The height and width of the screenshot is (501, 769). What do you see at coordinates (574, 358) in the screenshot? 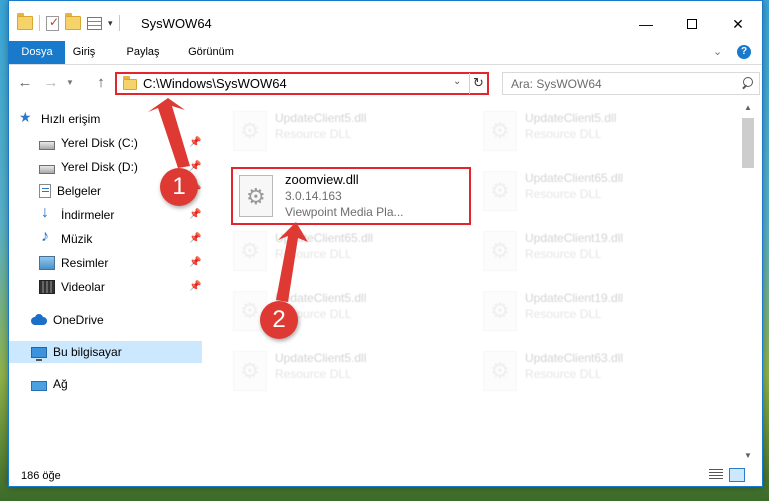
I see `file-name: UpdateClient63.dll` at bounding box center [574, 358].